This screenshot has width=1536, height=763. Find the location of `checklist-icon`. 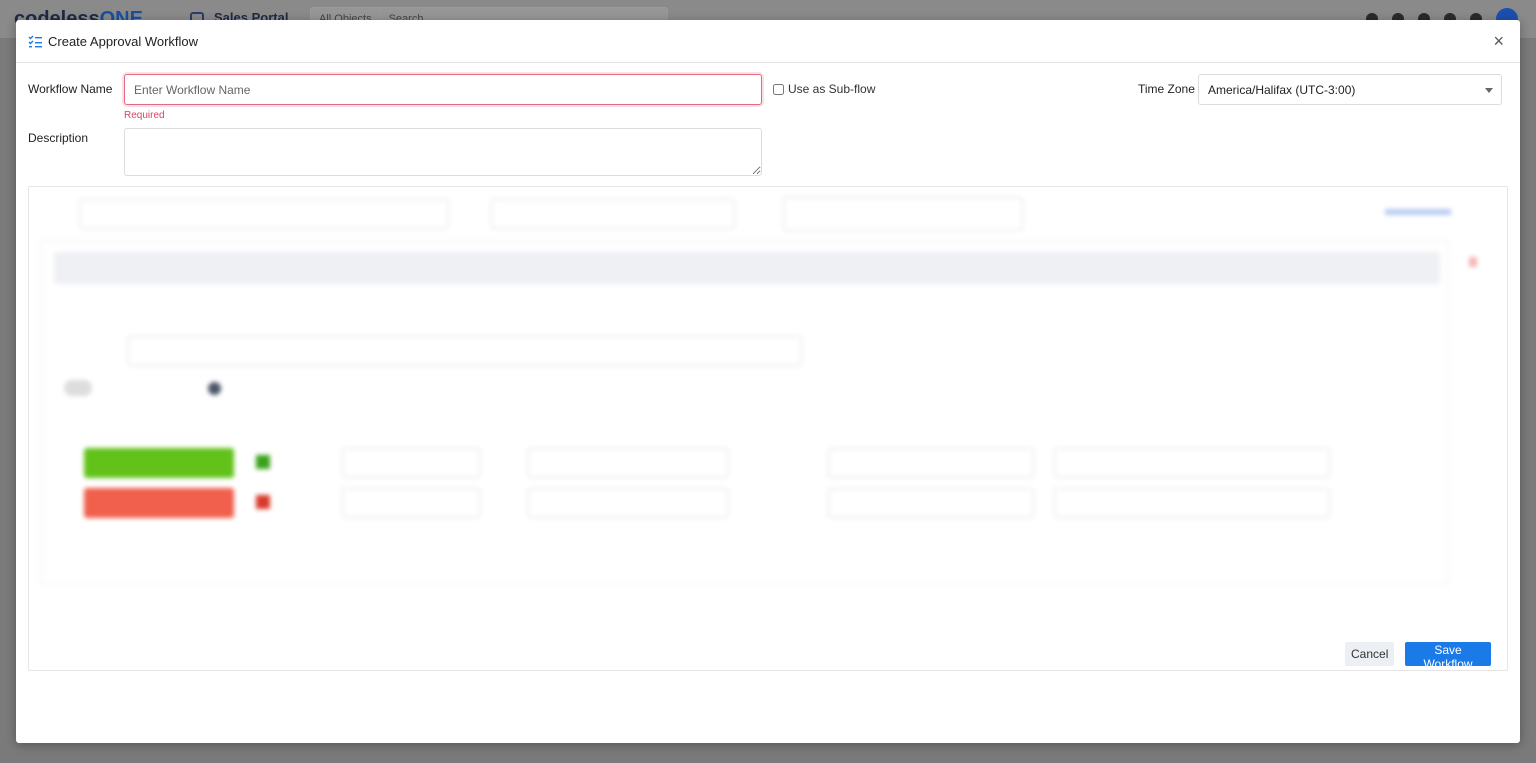

checklist-icon is located at coordinates (35, 41).